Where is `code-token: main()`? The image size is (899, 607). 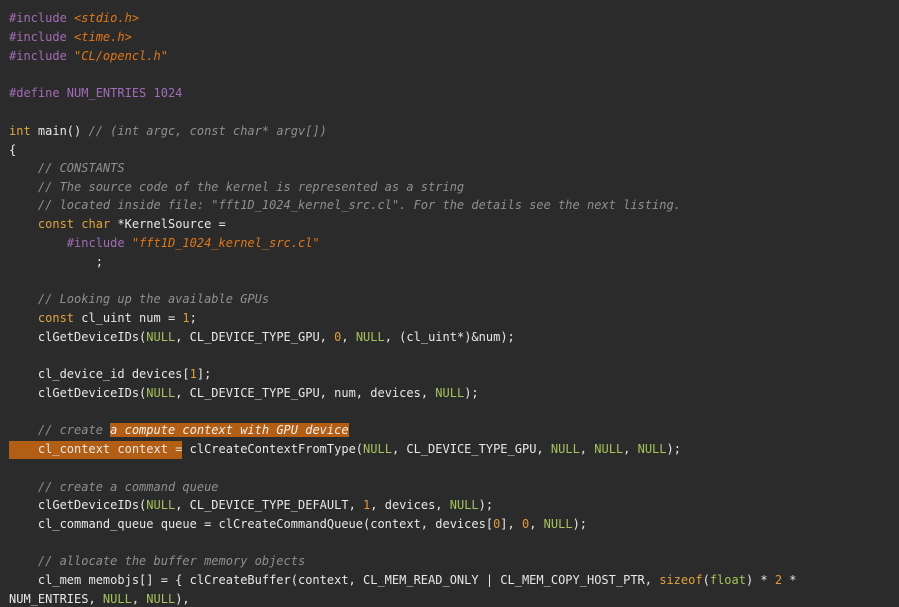 code-token: main() is located at coordinates (59, 131).